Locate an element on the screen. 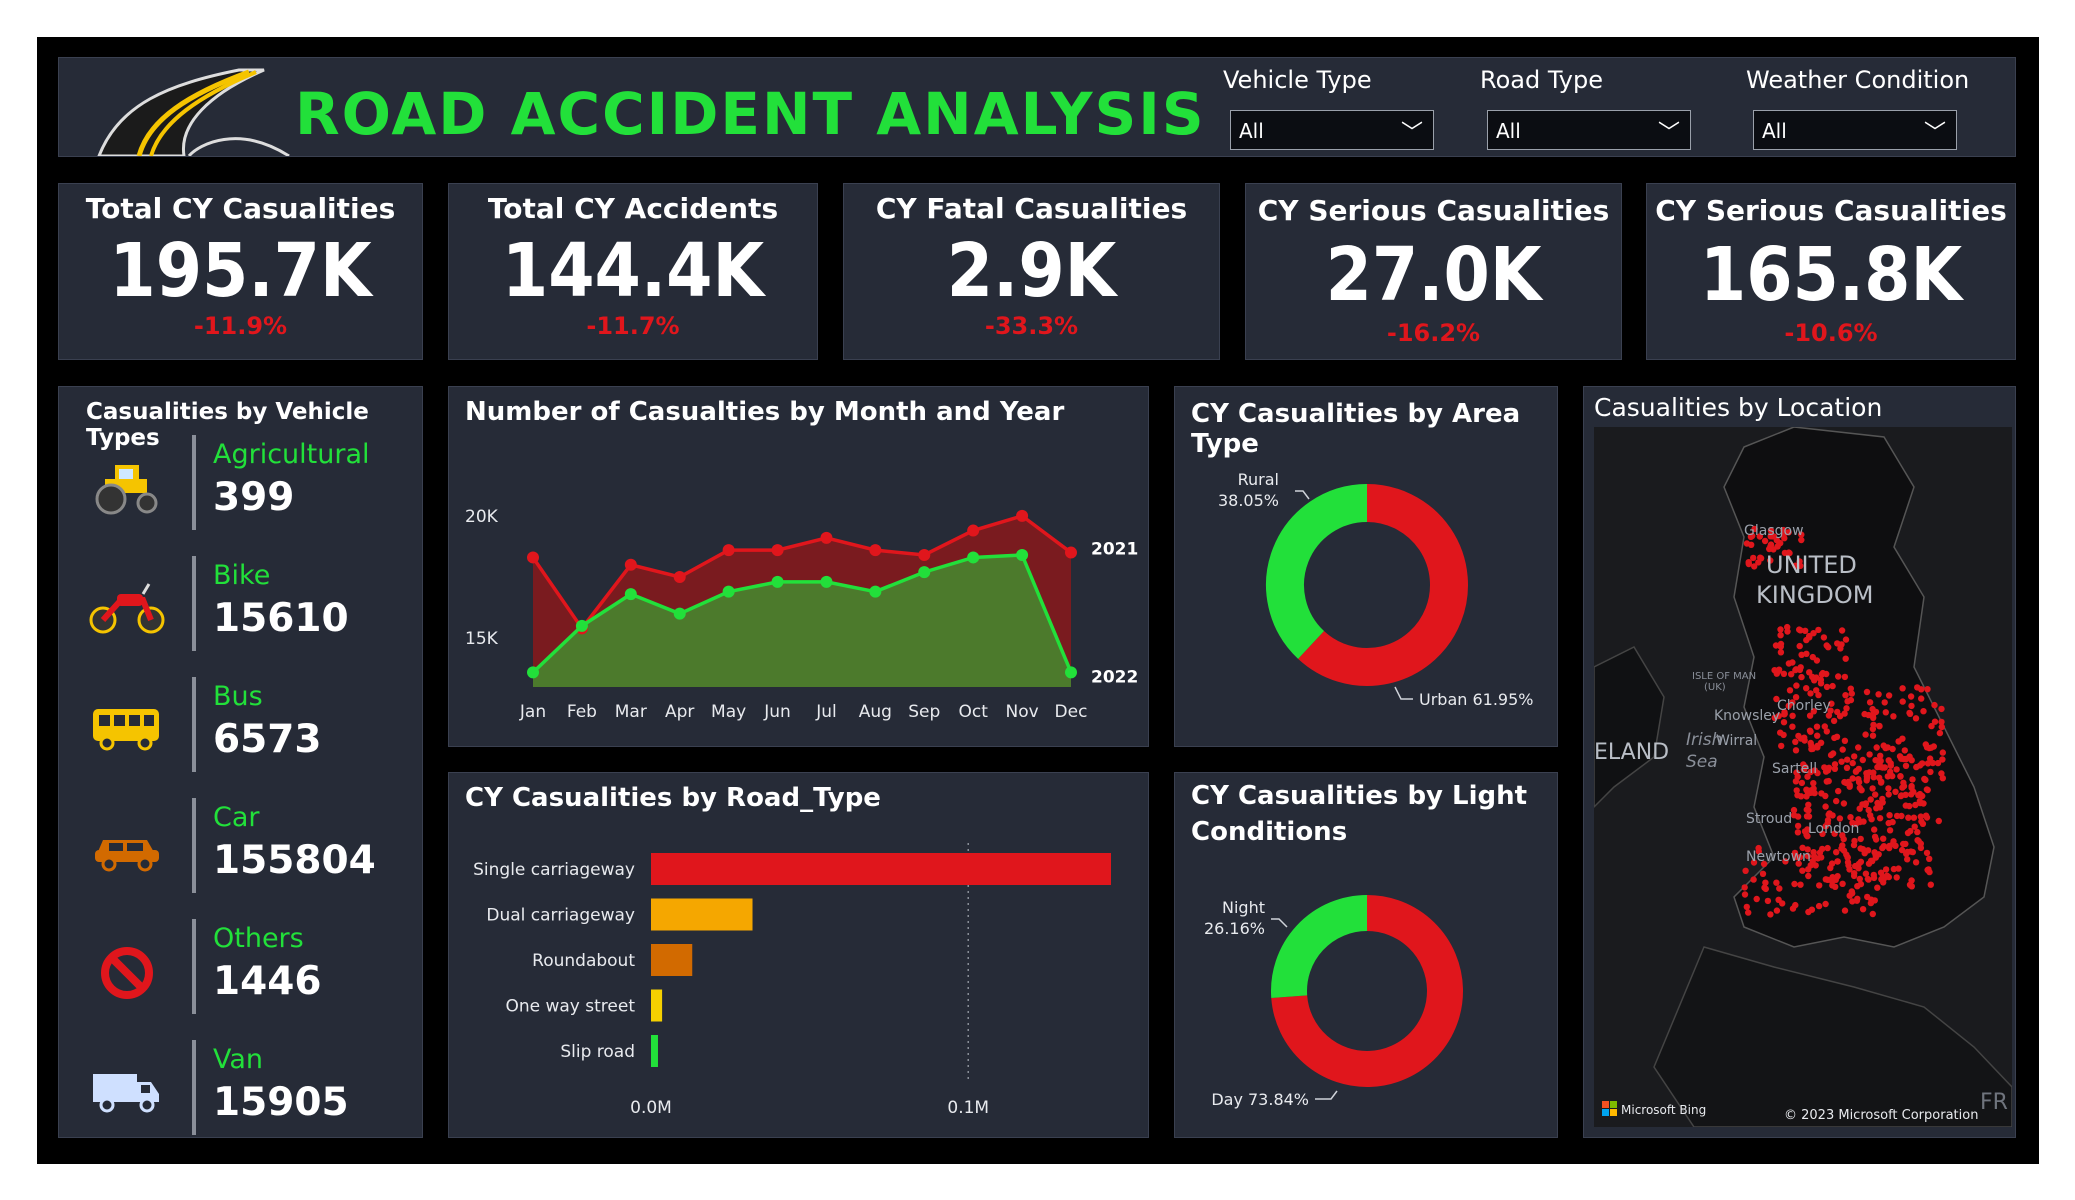  vehicle-item: Bike 15610 is located at coordinates (242, 611).